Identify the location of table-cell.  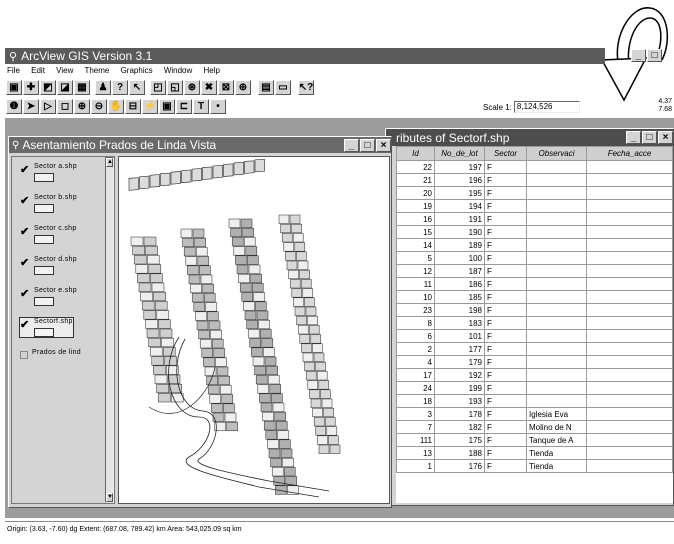
(629, 297).